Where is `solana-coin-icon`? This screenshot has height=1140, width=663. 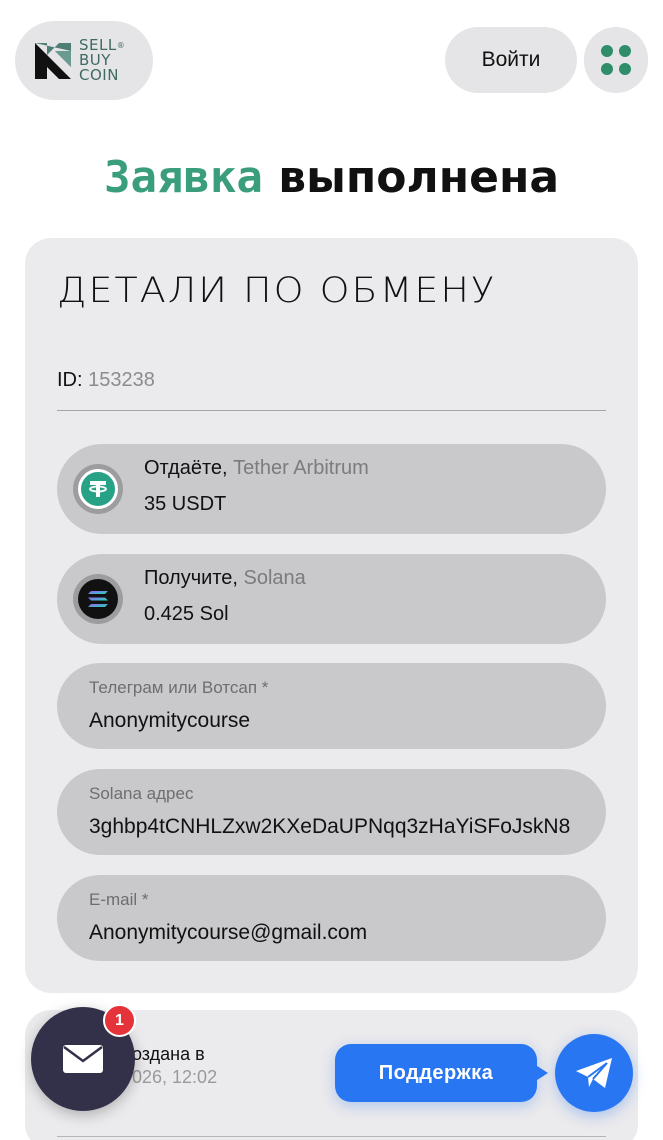
solana-coin-icon is located at coordinates (98, 599).